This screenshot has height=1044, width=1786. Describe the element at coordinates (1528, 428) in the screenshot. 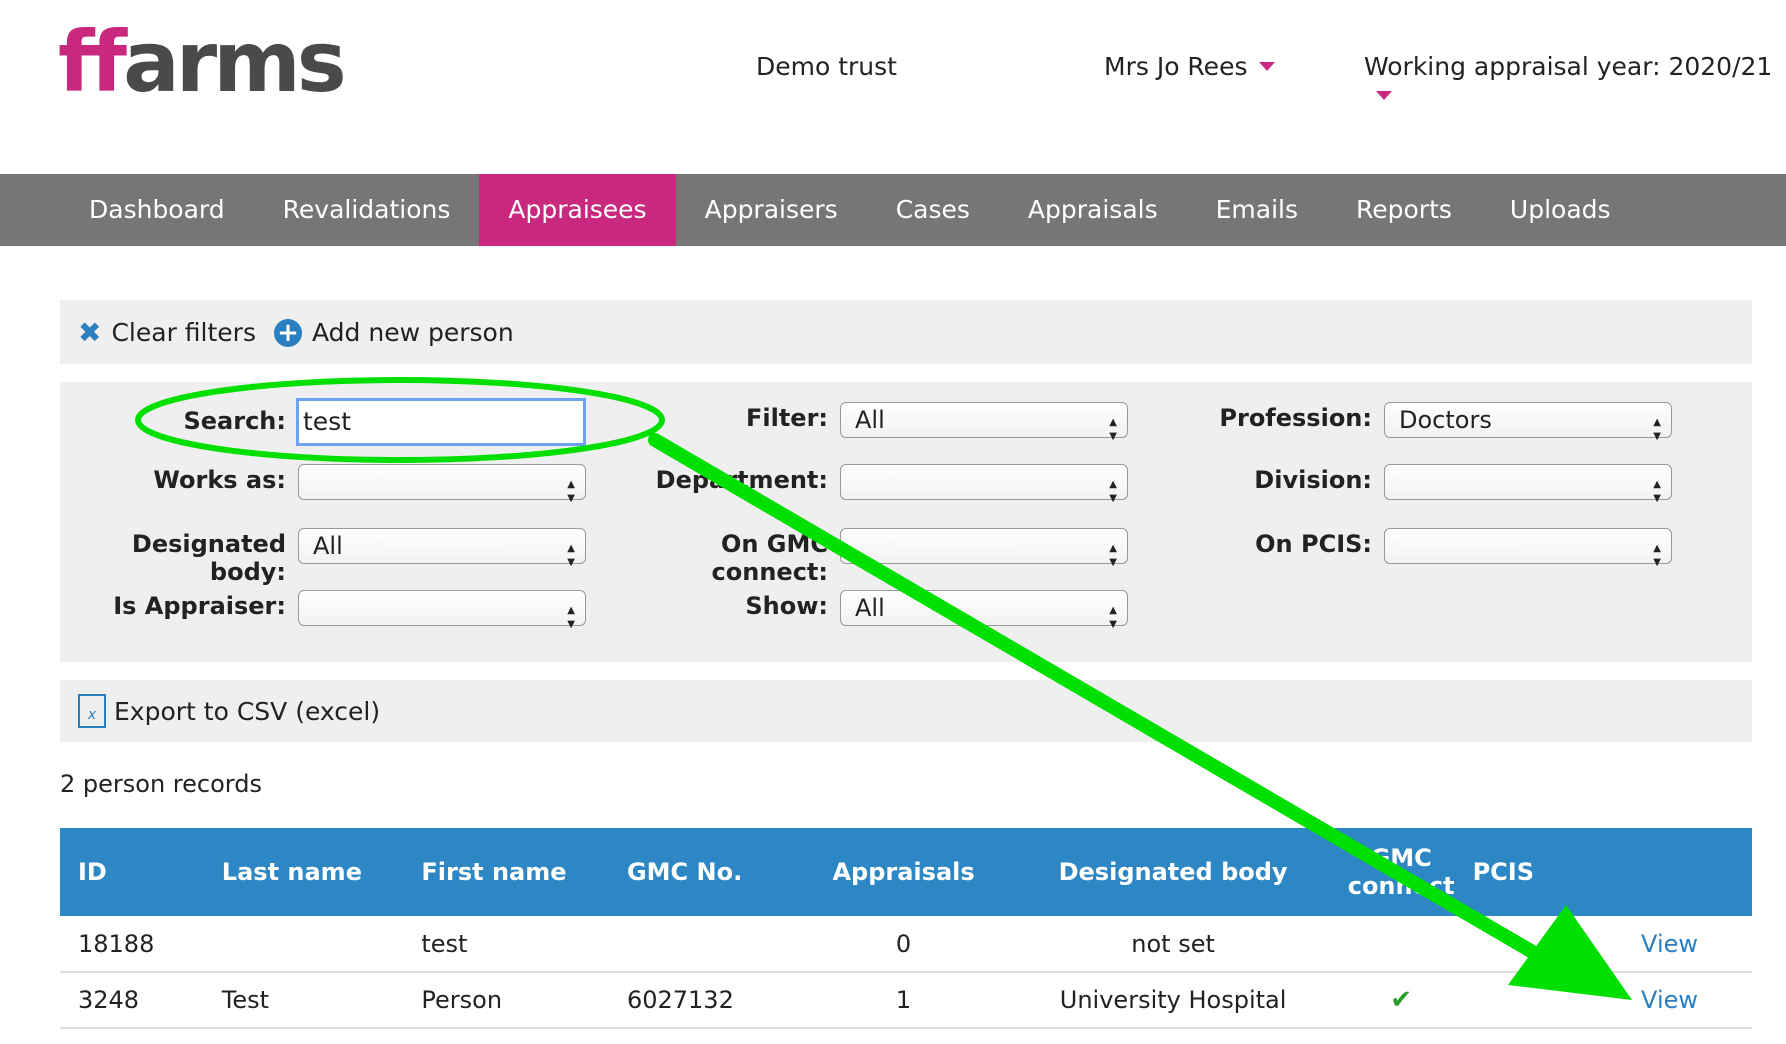

I see `profession-select: Doctors` at that location.